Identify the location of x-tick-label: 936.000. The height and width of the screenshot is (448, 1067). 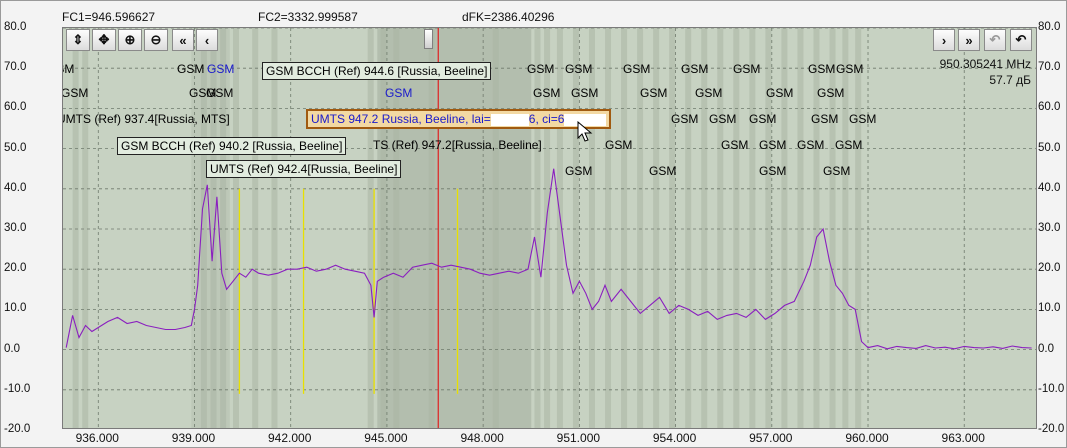
(97, 438).